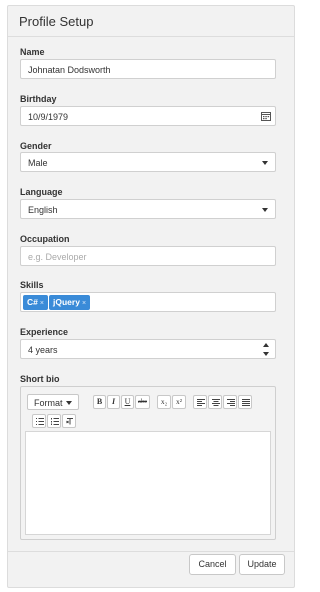  I want to click on spinner-icon, so click(266, 349).